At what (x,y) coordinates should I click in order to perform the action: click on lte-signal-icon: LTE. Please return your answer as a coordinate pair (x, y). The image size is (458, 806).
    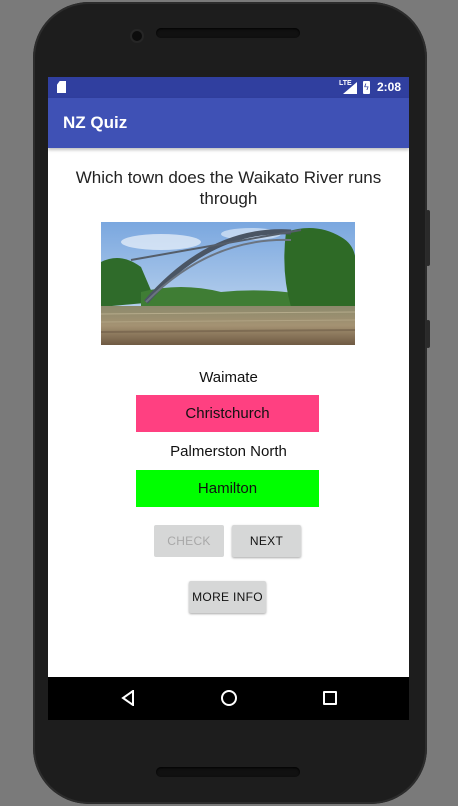
    Looking at the image, I should click on (348, 87).